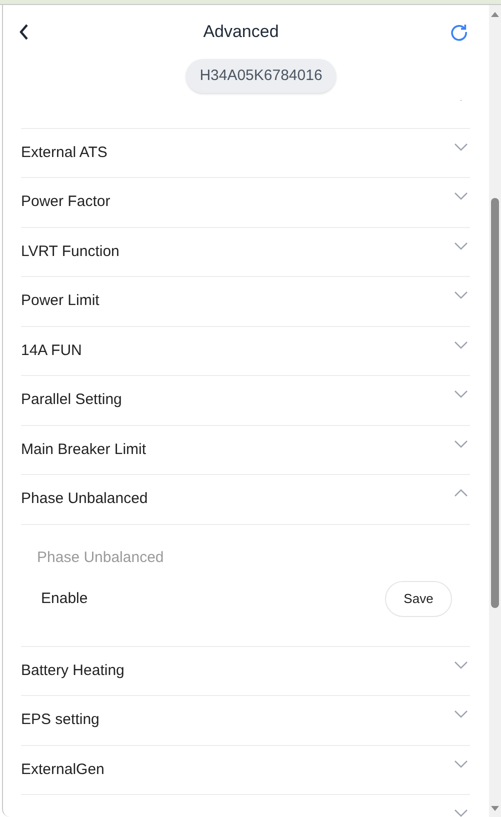  What do you see at coordinates (245, 721) in the screenshot?
I see `section-header: EPS setting` at bounding box center [245, 721].